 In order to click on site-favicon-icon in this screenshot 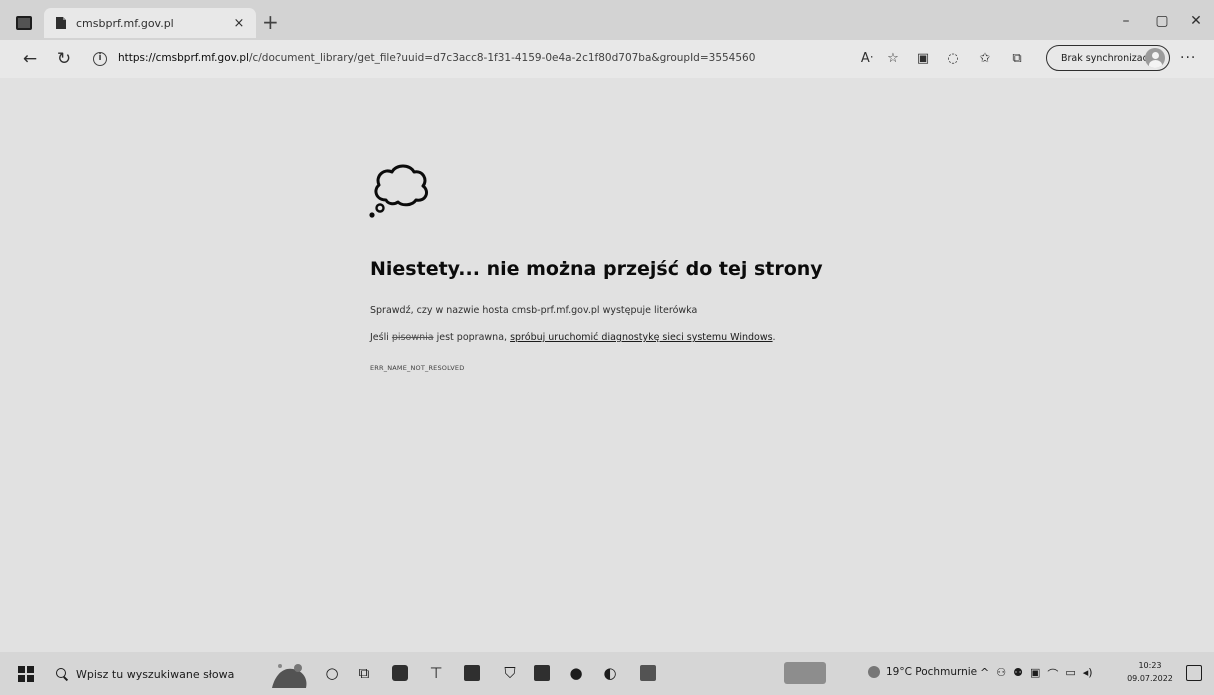, I will do `click(61, 23)`.